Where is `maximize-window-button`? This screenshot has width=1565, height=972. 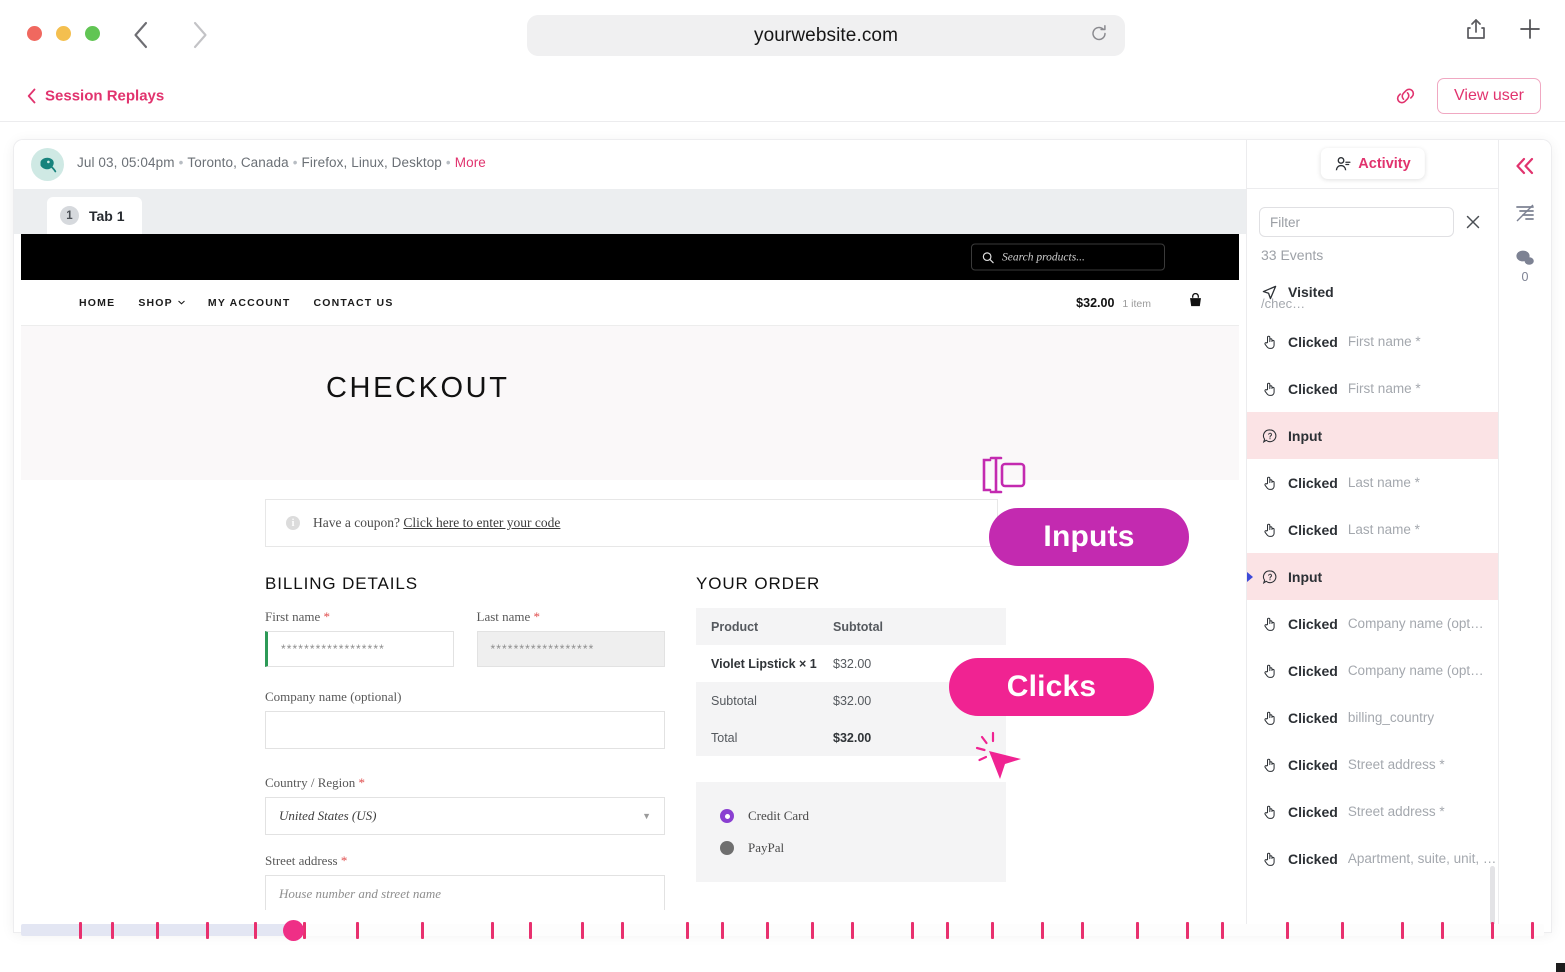 maximize-window-button is located at coordinates (92, 33).